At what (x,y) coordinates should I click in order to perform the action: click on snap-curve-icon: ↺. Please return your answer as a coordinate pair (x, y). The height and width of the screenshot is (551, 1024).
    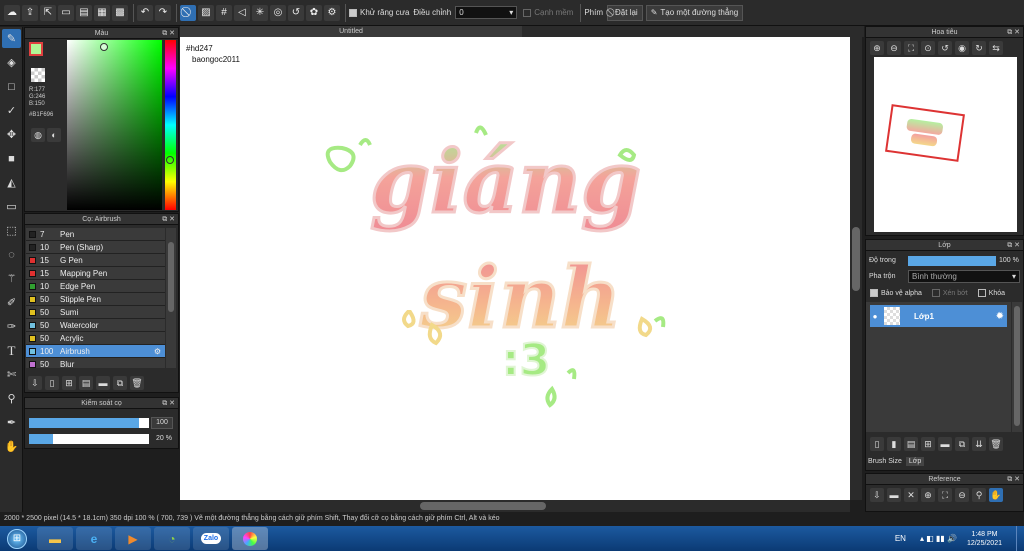
    Looking at the image, I should click on (296, 12).